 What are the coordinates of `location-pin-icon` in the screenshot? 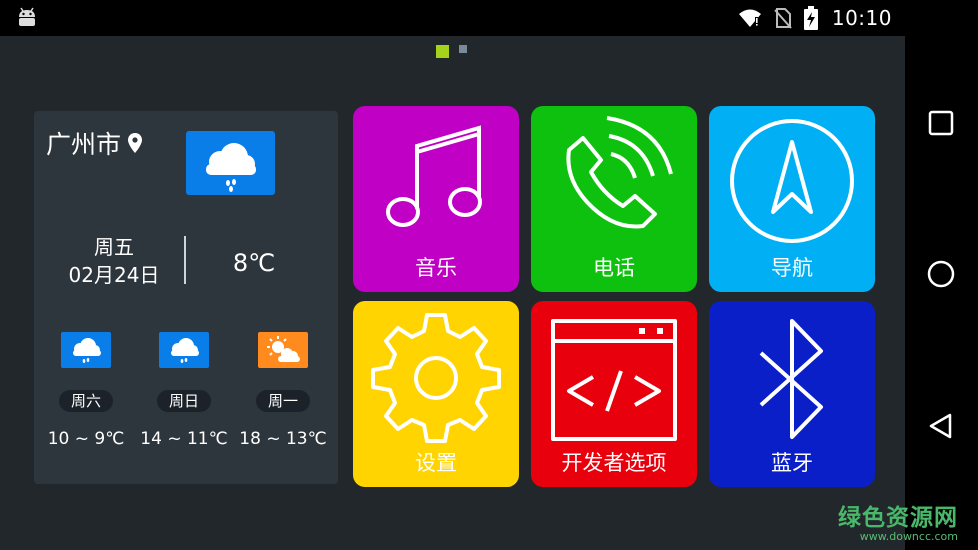 It's located at (135, 143).